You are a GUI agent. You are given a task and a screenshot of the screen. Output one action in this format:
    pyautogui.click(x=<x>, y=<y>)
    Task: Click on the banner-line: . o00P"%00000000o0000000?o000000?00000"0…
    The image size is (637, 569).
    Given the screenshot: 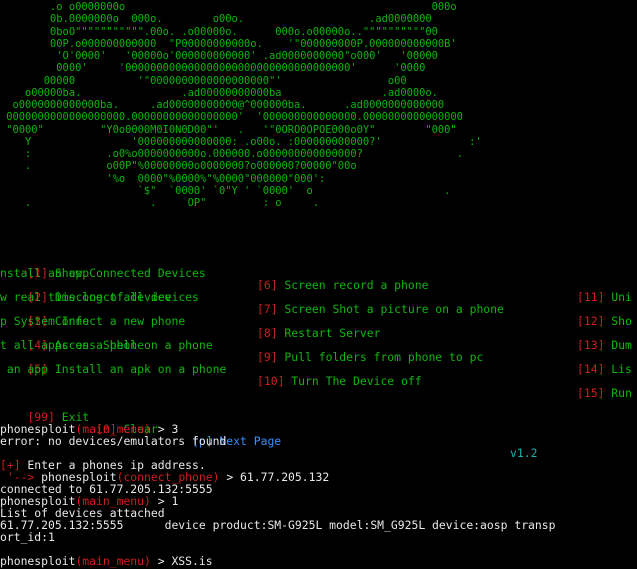 What is the action you would take?
    pyautogui.click(x=191, y=166)
    